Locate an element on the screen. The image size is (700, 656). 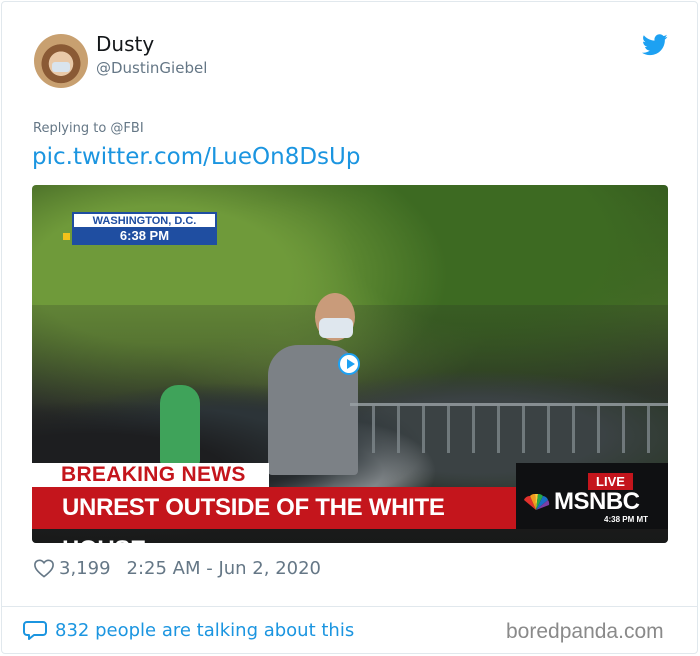
twitter-bird-icon is located at coordinates (655, 45).